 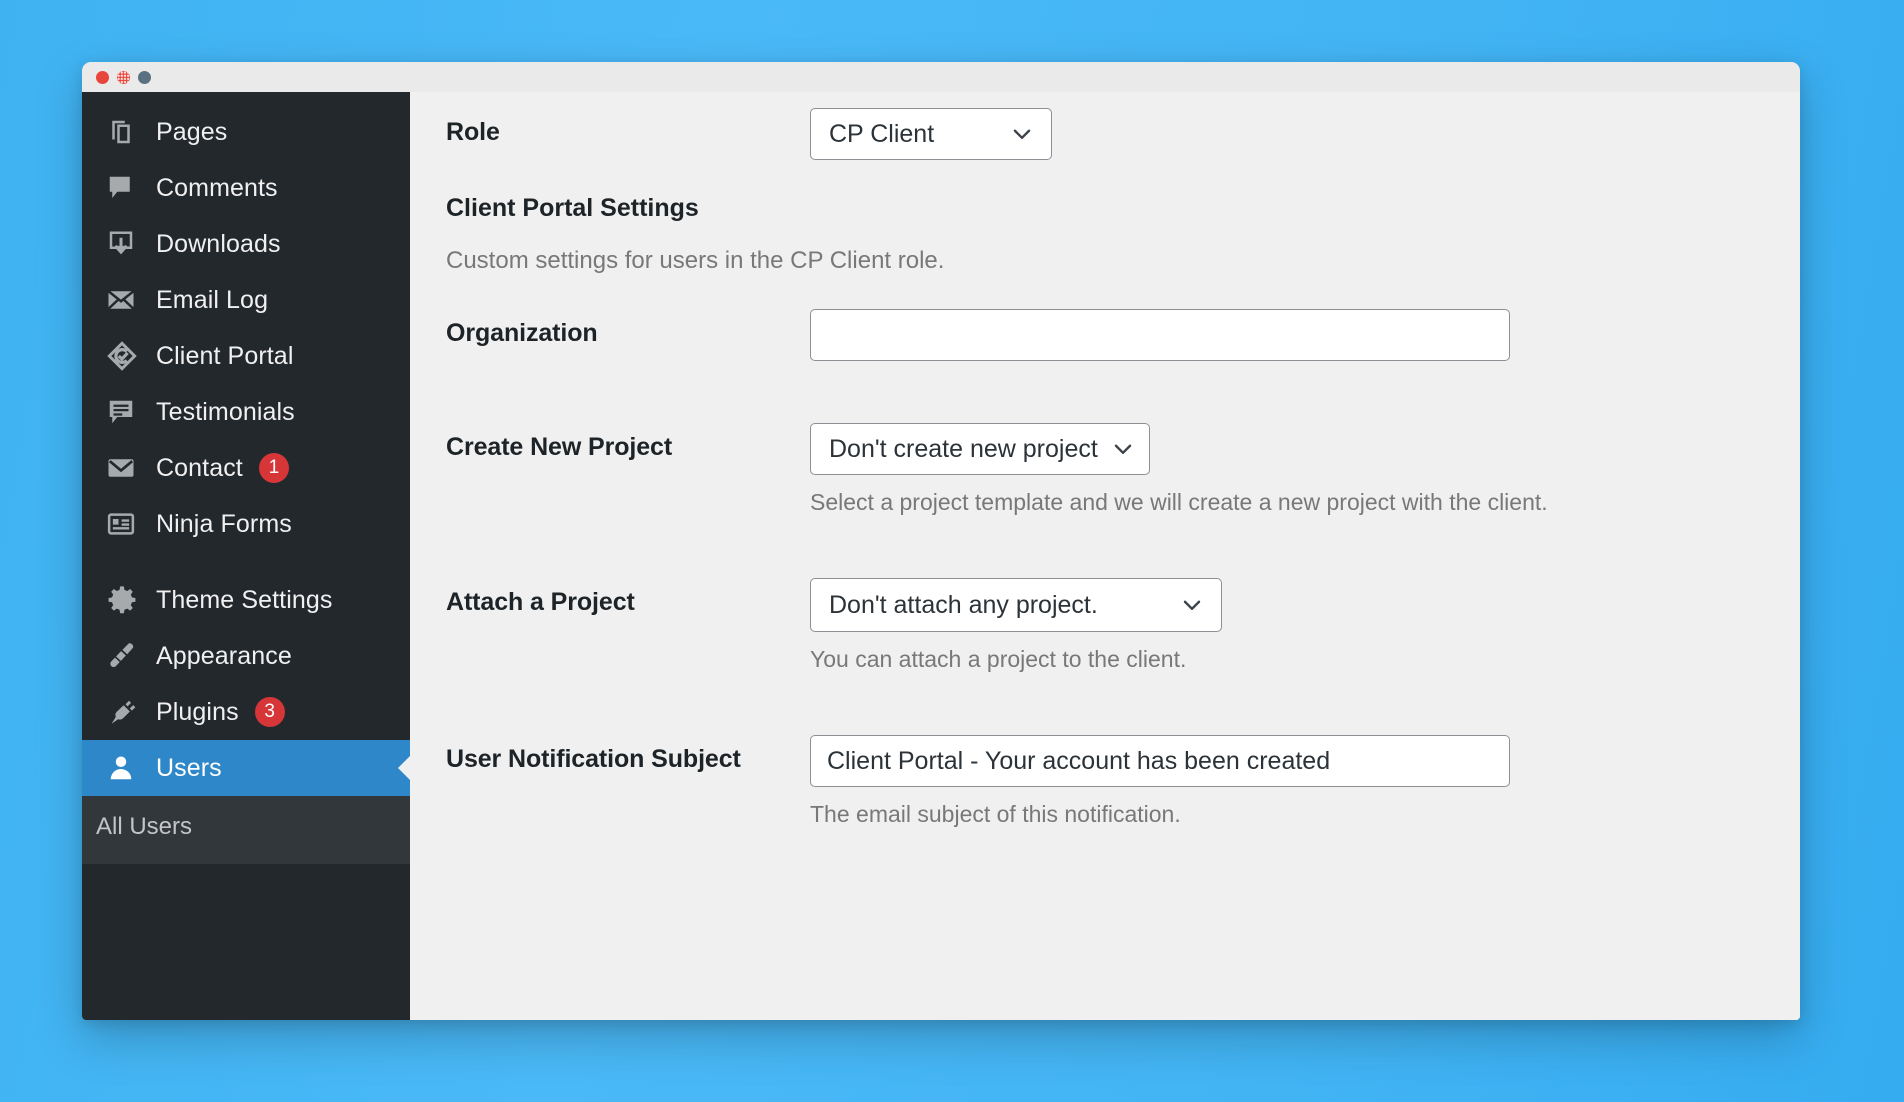 What do you see at coordinates (123, 656) in the screenshot?
I see `paintbrush-icon` at bounding box center [123, 656].